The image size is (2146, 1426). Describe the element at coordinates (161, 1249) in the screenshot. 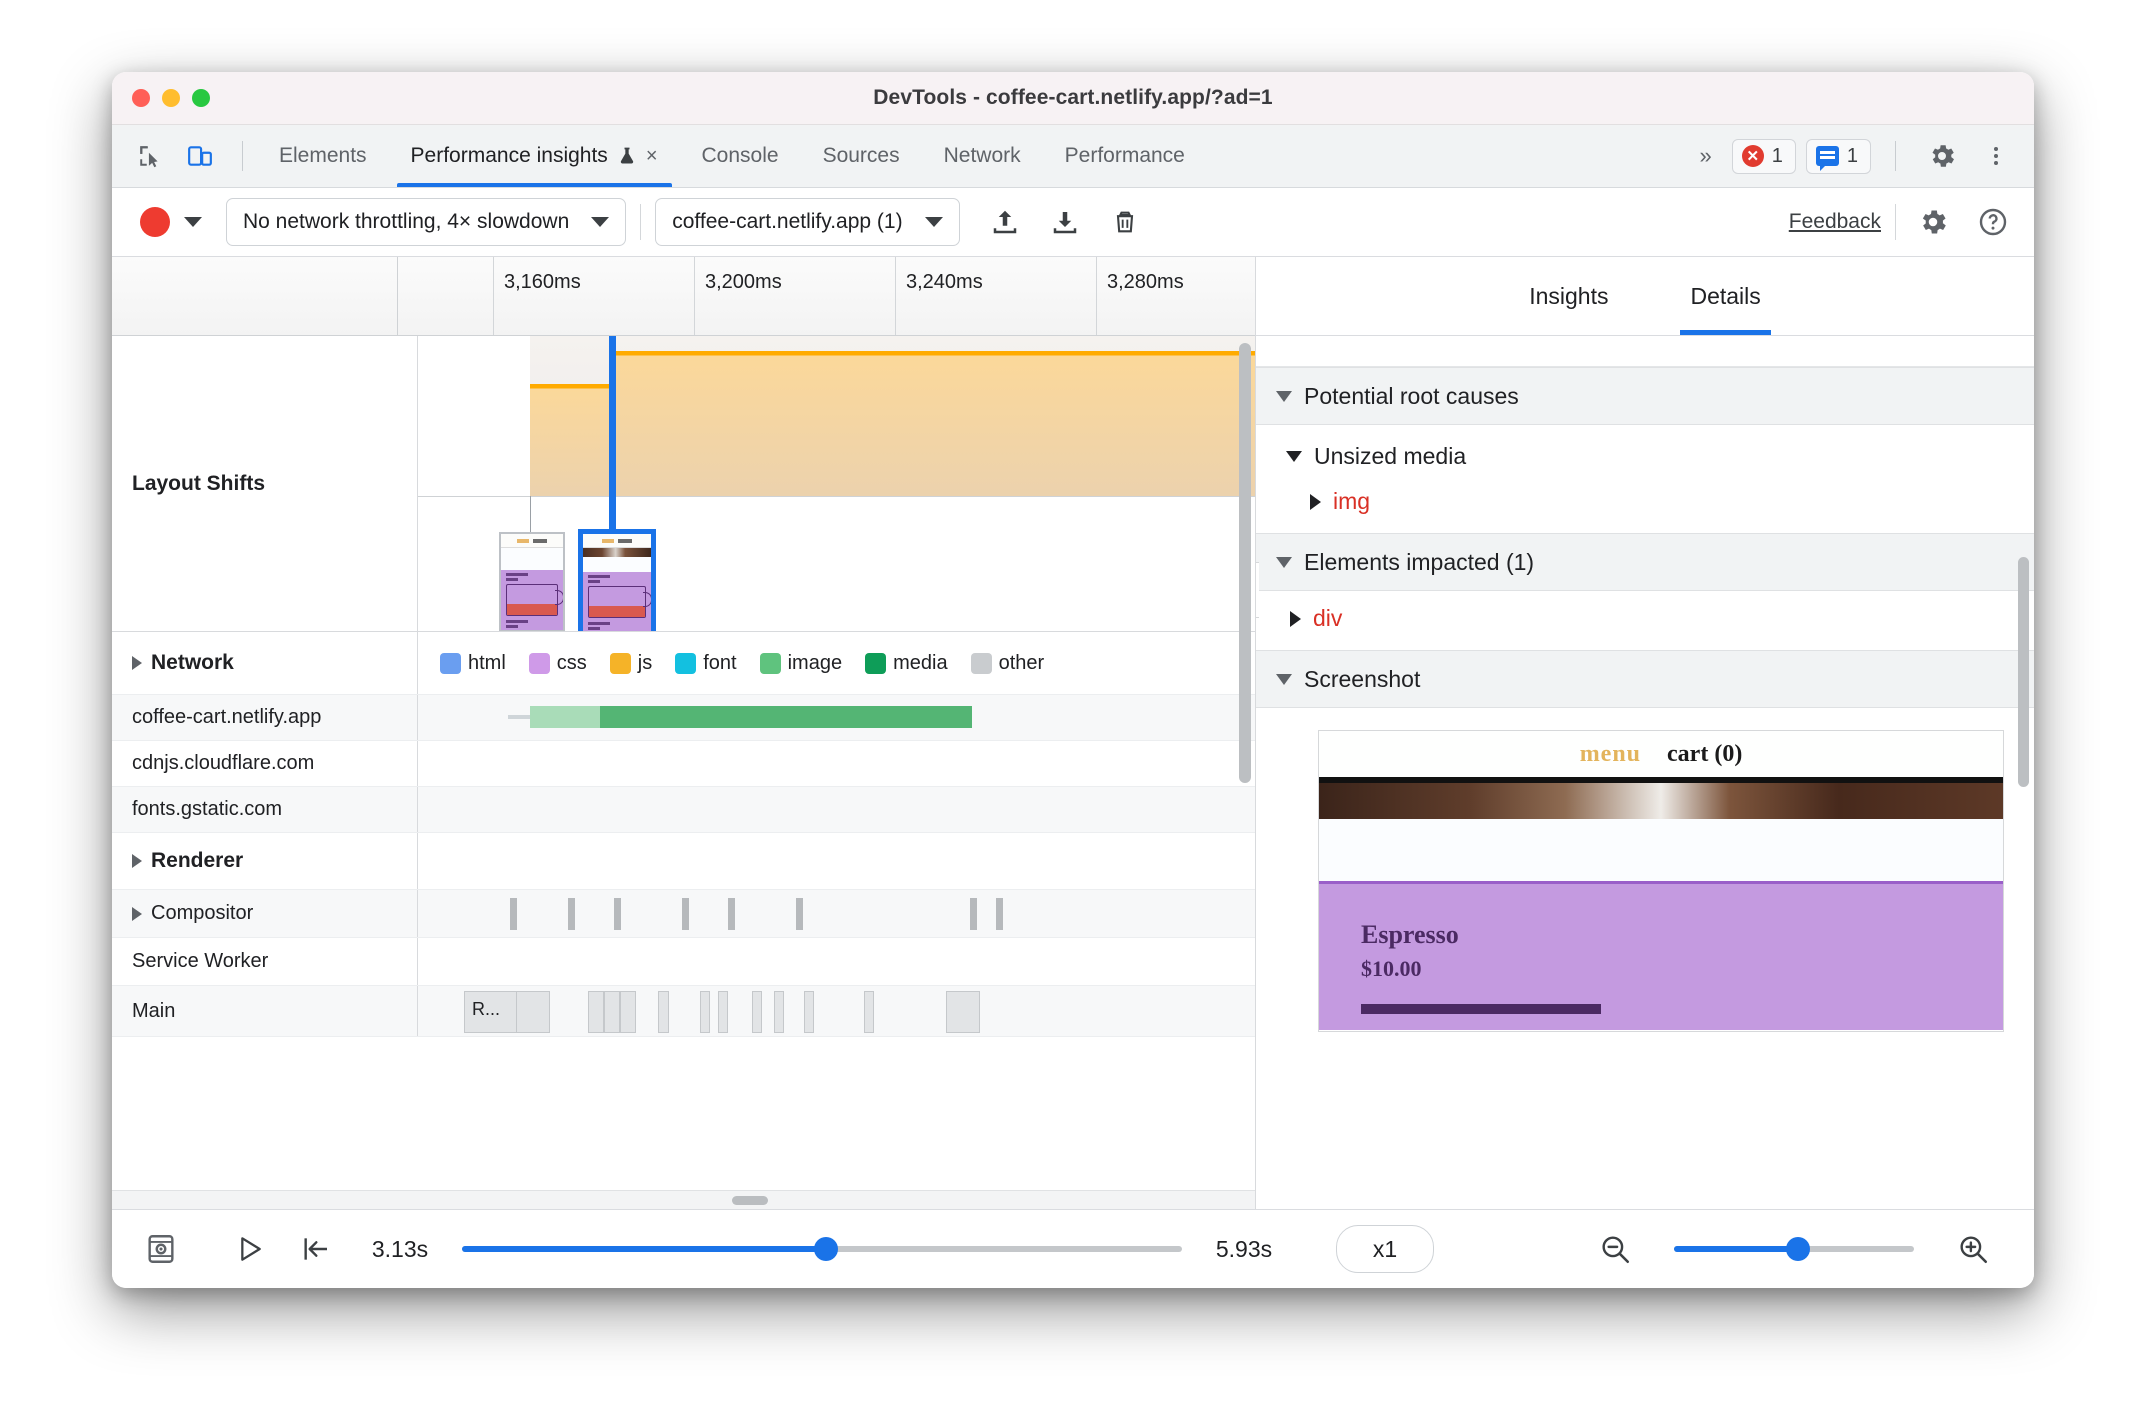

I see `filmstrip-icon` at that location.